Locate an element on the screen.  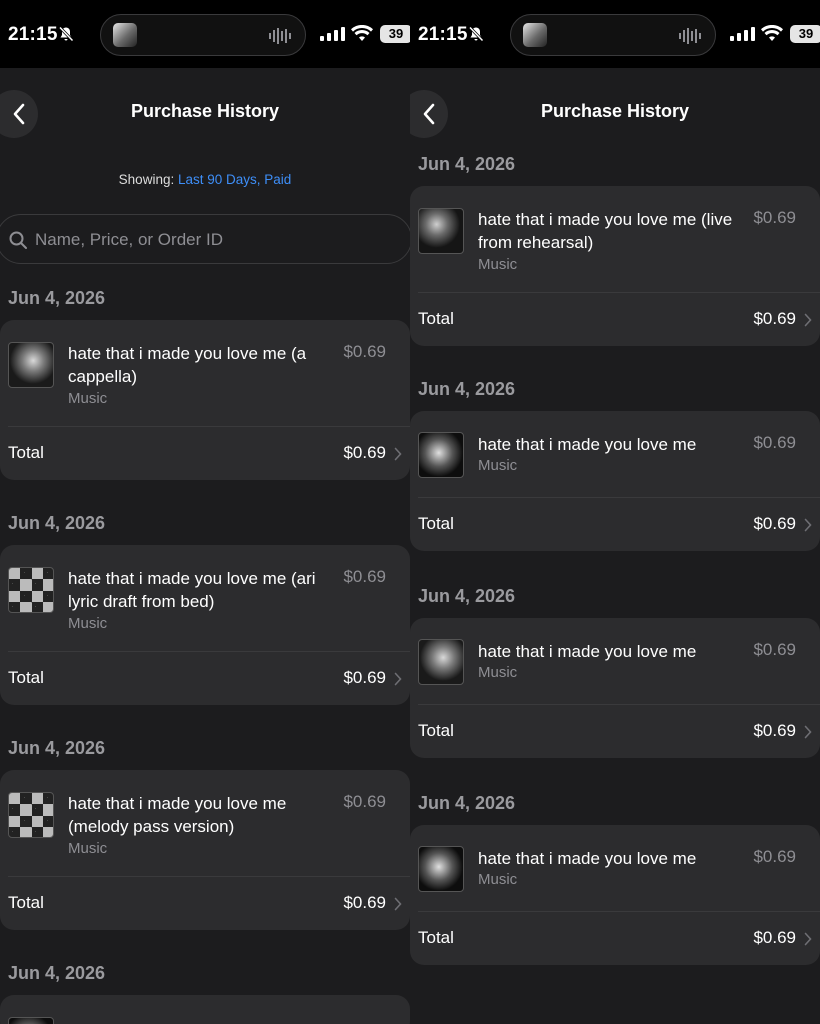
filter-summary: Showing: Last 90 Days, Paid is located at coordinates (205, 179).